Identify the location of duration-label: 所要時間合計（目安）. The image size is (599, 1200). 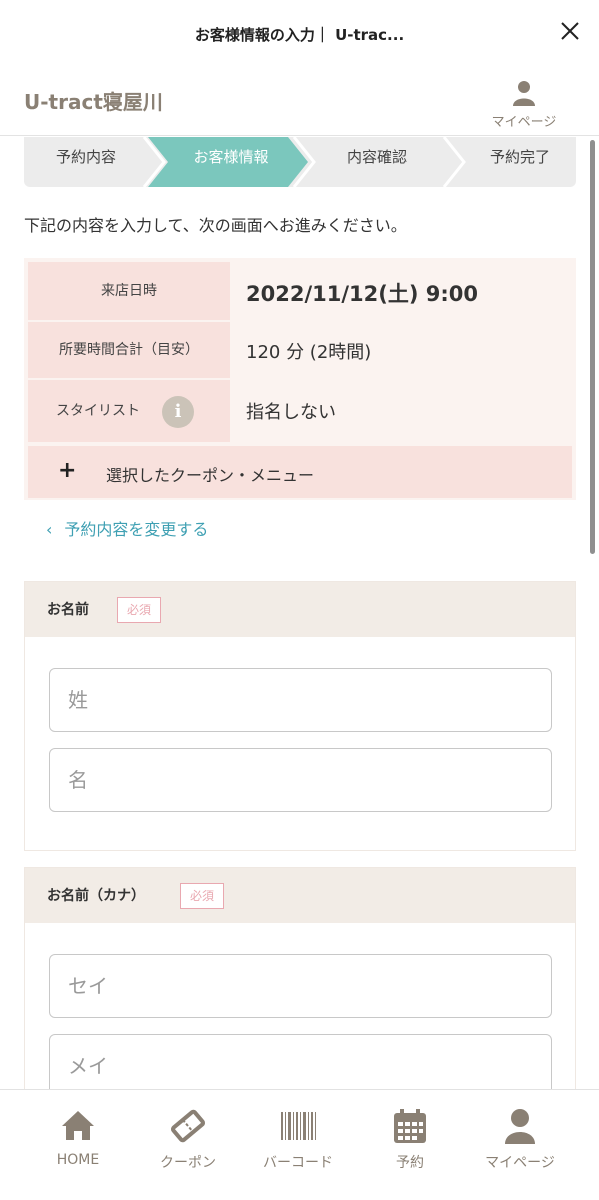
(129, 350).